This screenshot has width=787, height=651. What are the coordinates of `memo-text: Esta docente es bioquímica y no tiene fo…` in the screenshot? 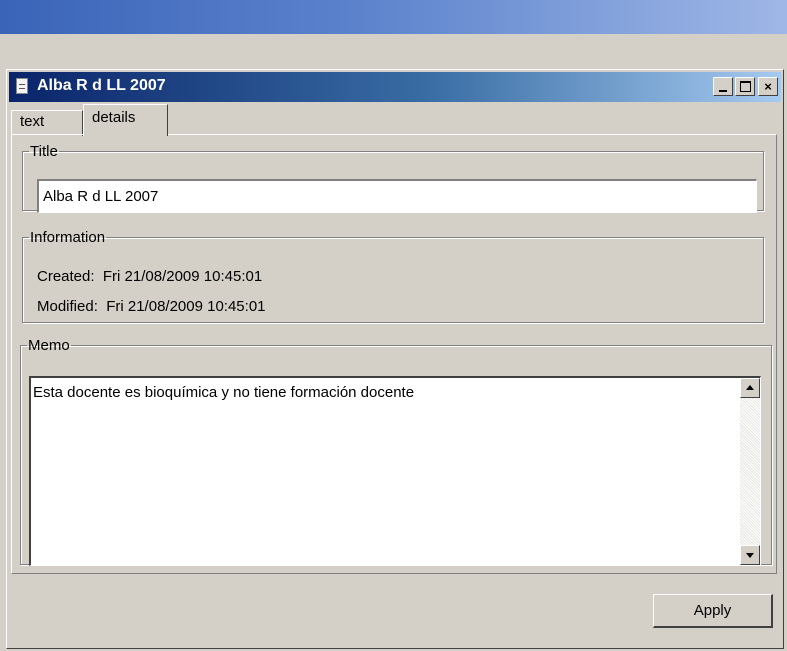 It's located at (224, 392).